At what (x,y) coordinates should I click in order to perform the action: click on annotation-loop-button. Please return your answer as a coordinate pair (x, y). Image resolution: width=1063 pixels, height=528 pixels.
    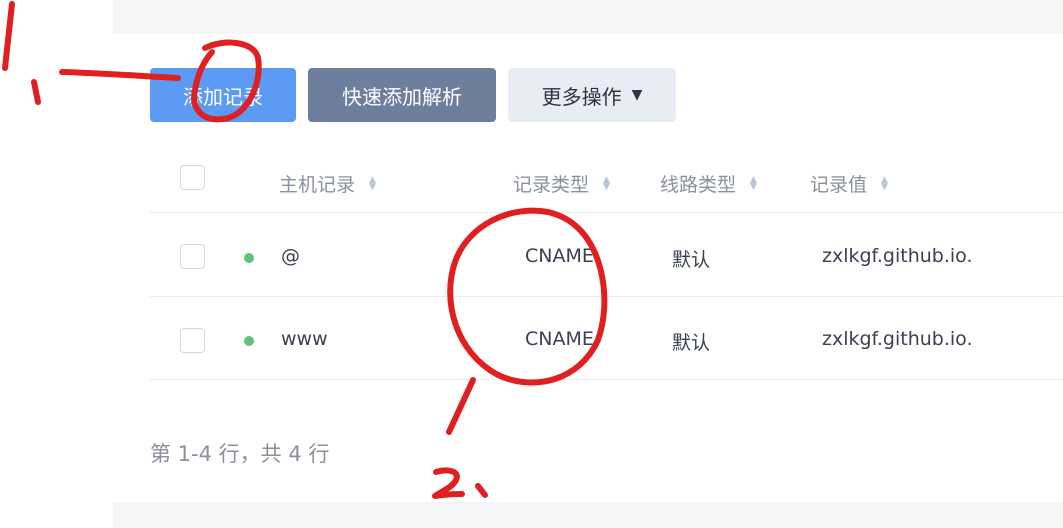
    Looking at the image, I should click on (226, 81).